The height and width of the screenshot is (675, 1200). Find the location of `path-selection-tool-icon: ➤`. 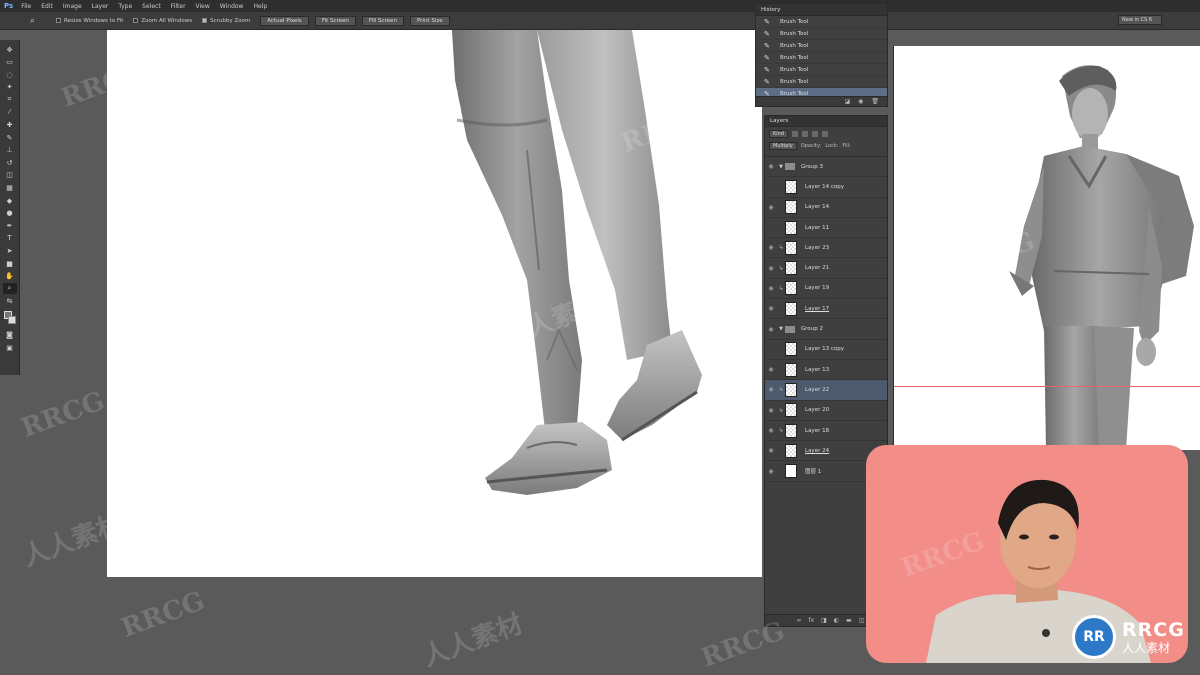

path-selection-tool-icon: ➤ is located at coordinates (10, 251).